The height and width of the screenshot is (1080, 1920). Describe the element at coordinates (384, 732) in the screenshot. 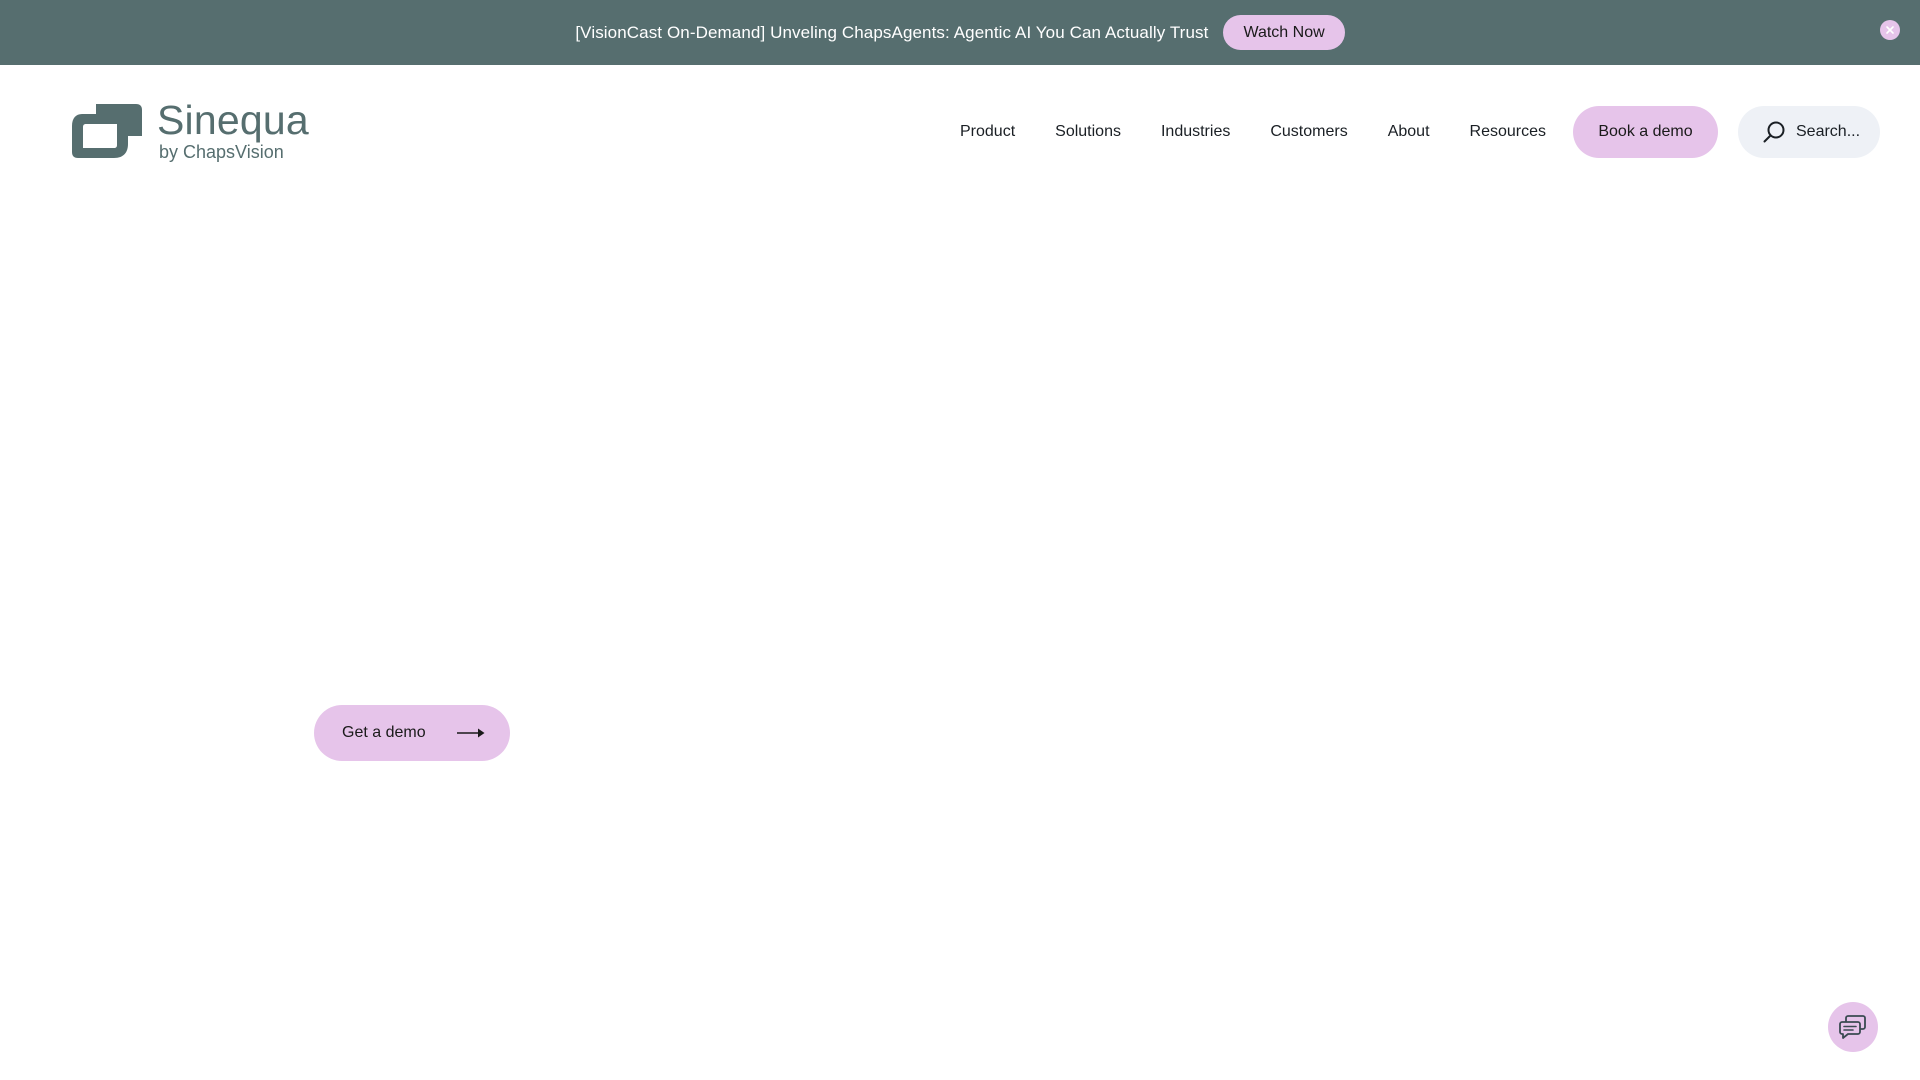

I see `get-demo-label: Get a demo` at that location.